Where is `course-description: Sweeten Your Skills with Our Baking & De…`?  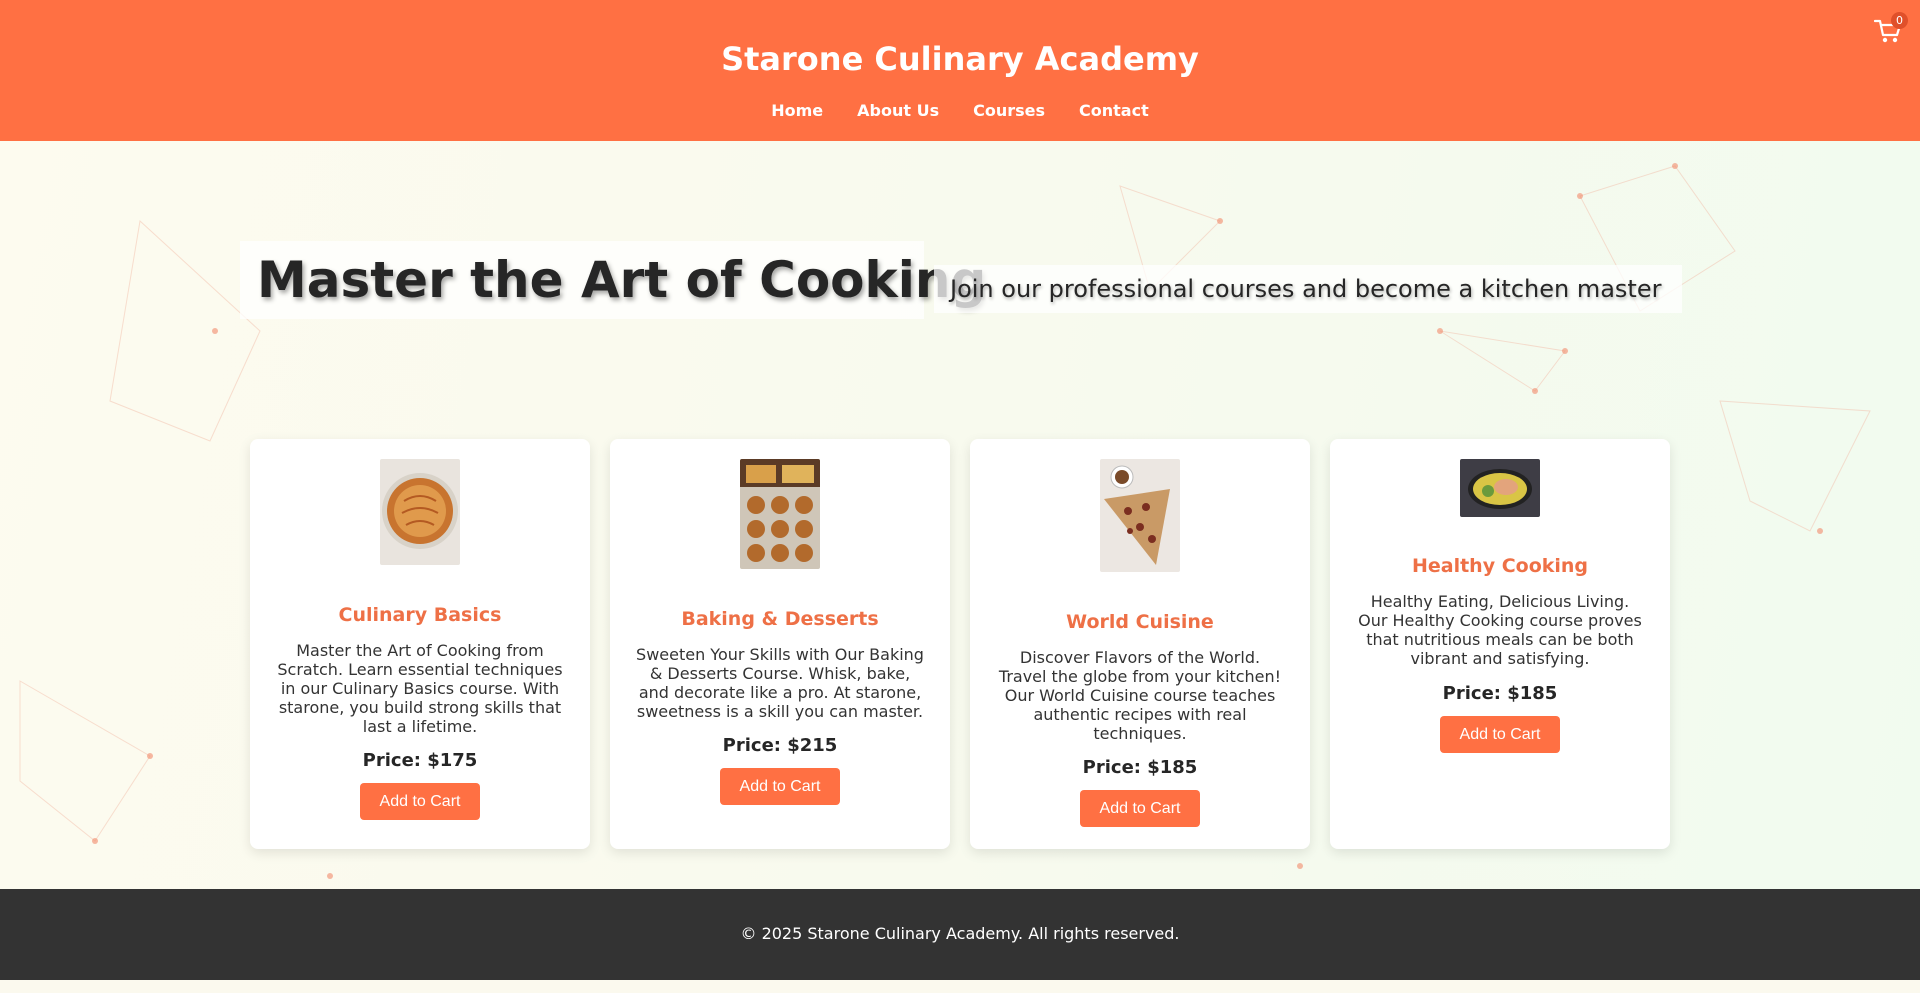
course-description: Sweeten Your Skills with Our Baking & De… is located at coordinates (780, 683).